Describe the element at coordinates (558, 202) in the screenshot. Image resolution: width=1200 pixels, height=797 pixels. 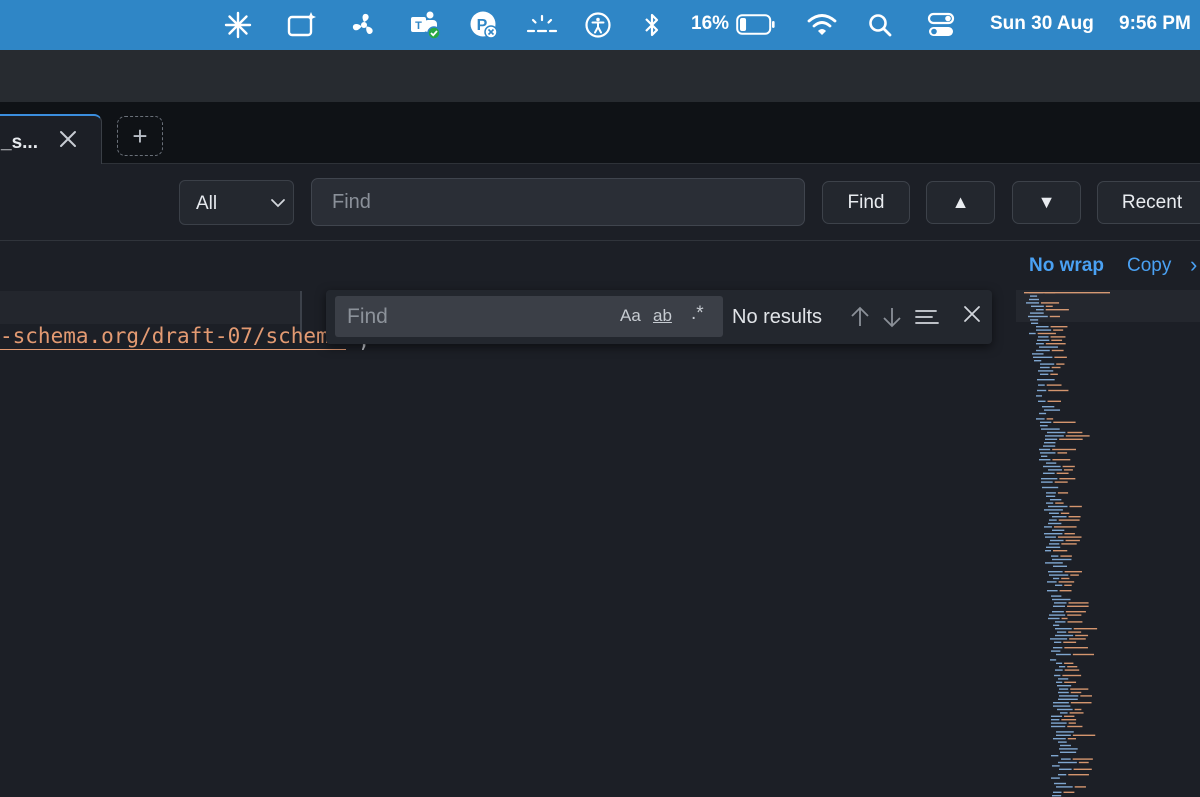
I see `search-input` at that location.